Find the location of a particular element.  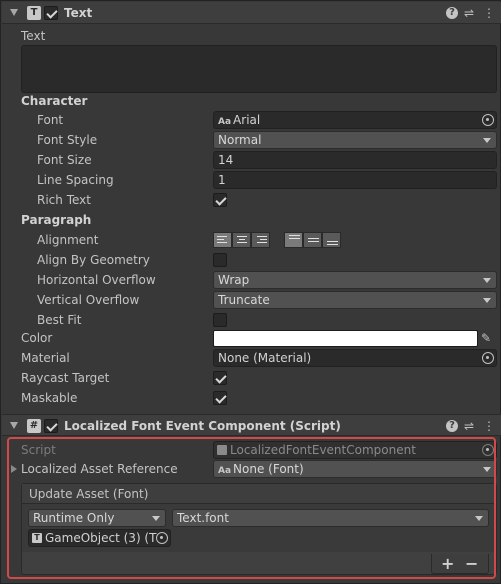

script-icon: # is located at coordinates (34, 426).